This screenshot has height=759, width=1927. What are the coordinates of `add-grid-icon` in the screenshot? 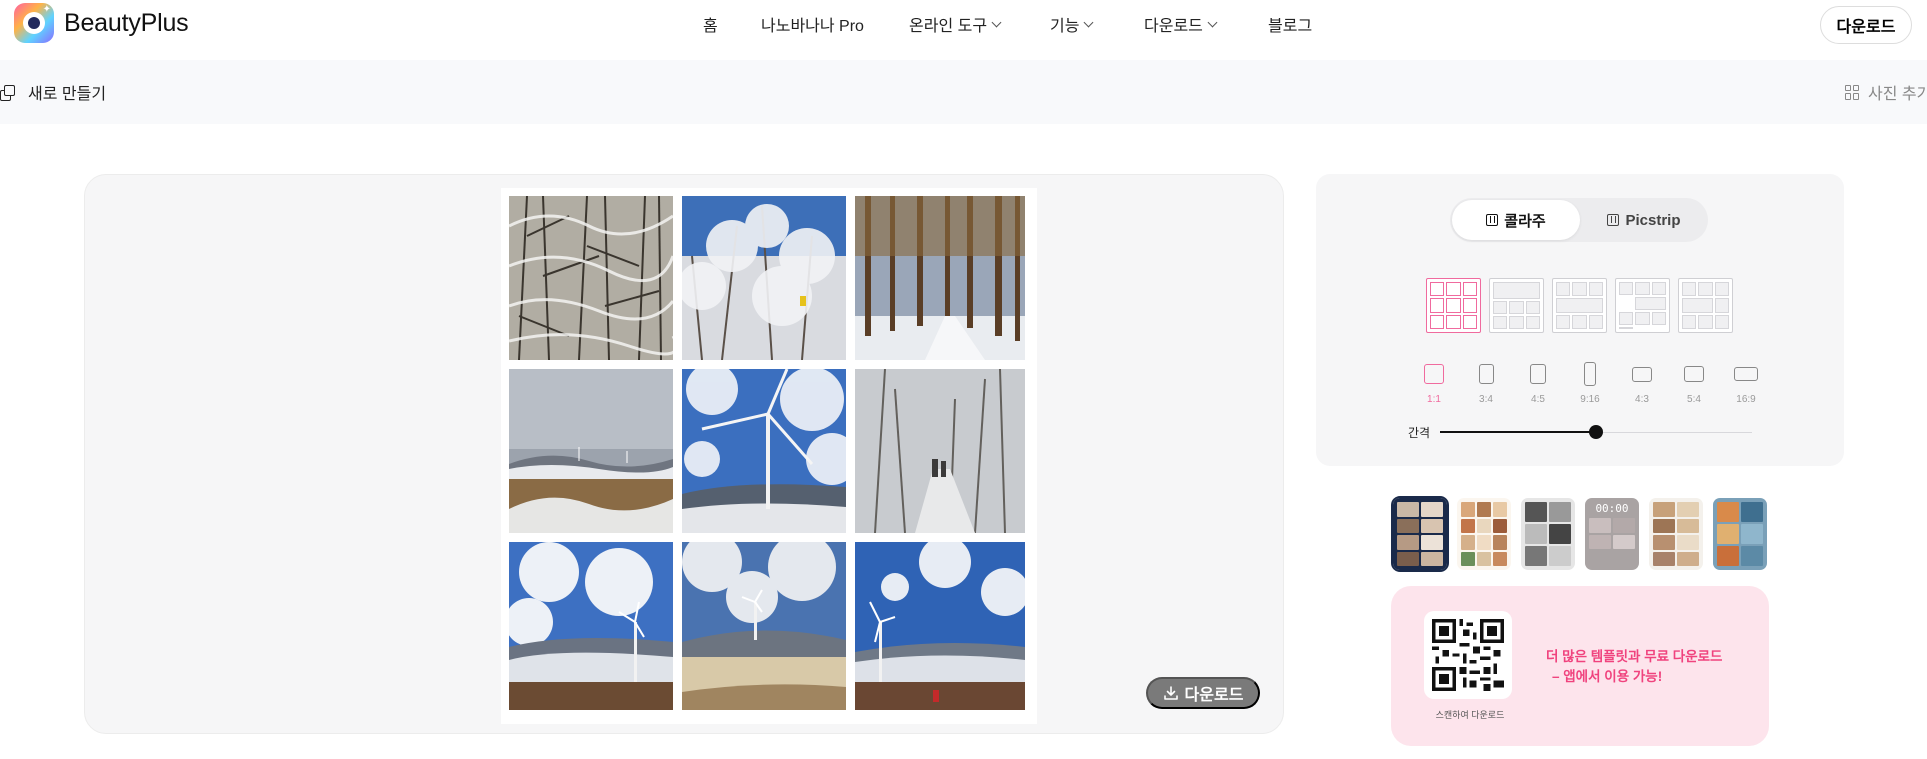 It's located at (1852, 92).